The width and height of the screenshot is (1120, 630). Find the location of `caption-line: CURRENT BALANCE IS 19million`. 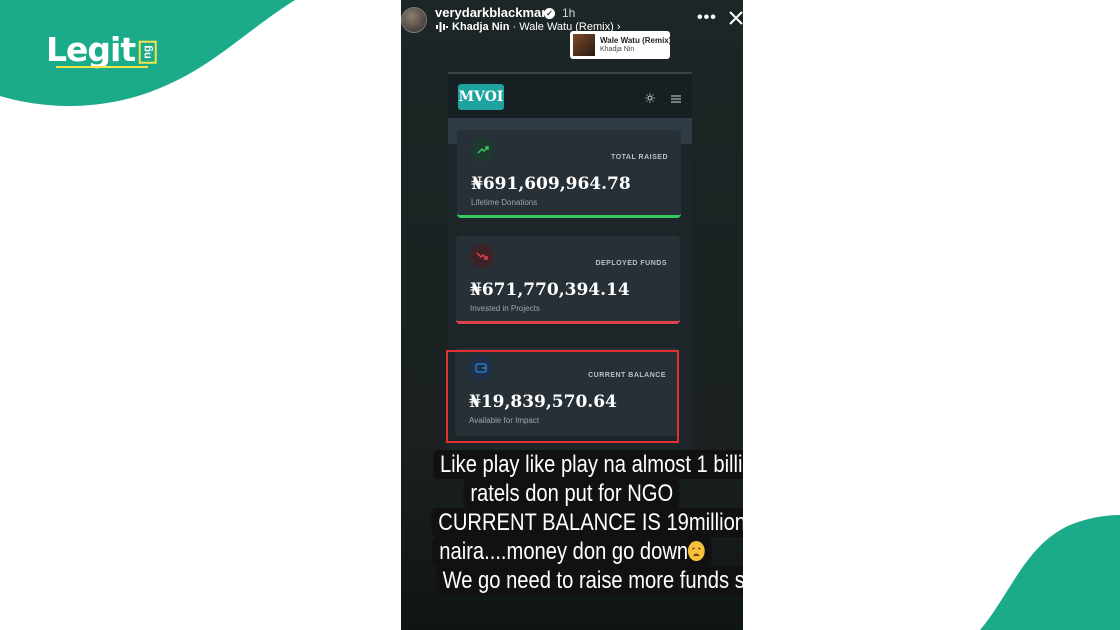

caption-line: CURRENT BALANCE IS 19million is located at coordinates (587, 522).